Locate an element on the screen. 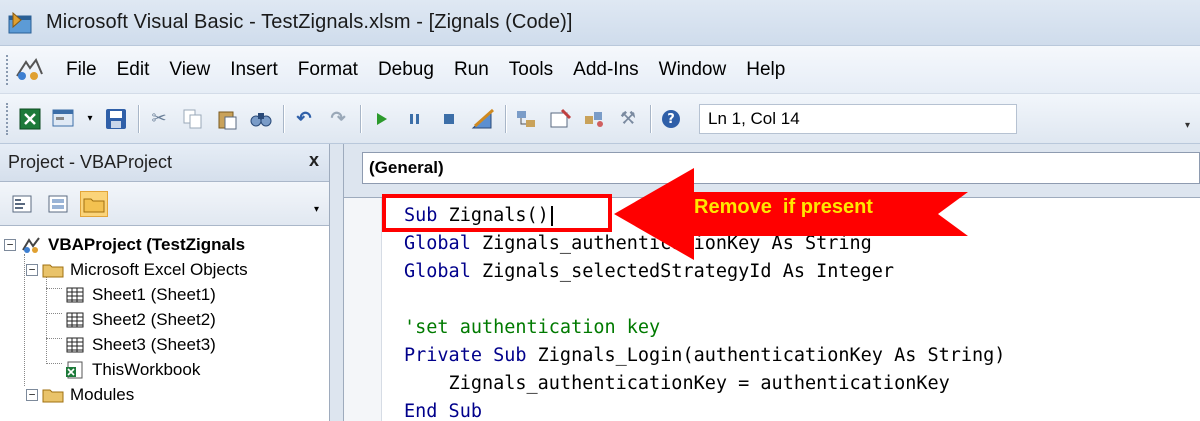 The width and height of the screenshot is (1200, 421). vba-app-icon is located at coordinates (21, 23).